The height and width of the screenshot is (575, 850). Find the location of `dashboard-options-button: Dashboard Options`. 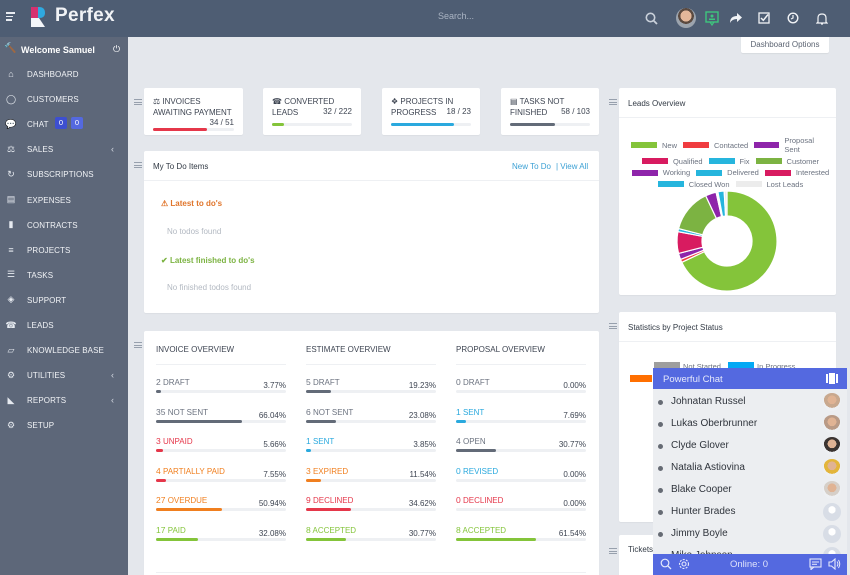

dashboard-options-button: Dashboard Options is located at coordinates (785, 45).